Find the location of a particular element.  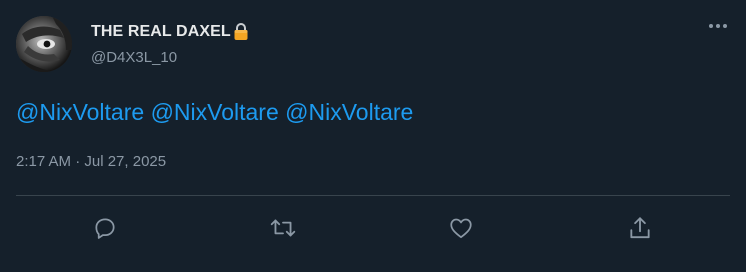

avatar-image is located at coordinates (44, 44).